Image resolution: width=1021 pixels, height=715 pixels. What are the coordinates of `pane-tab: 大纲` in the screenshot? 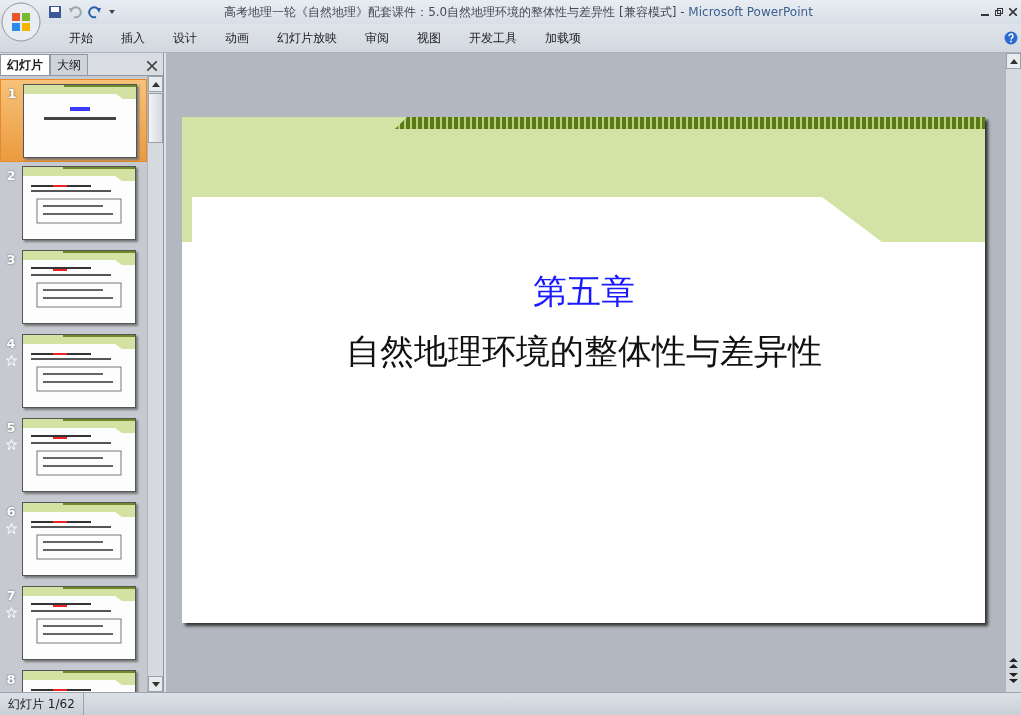 It's located at (69, 64).